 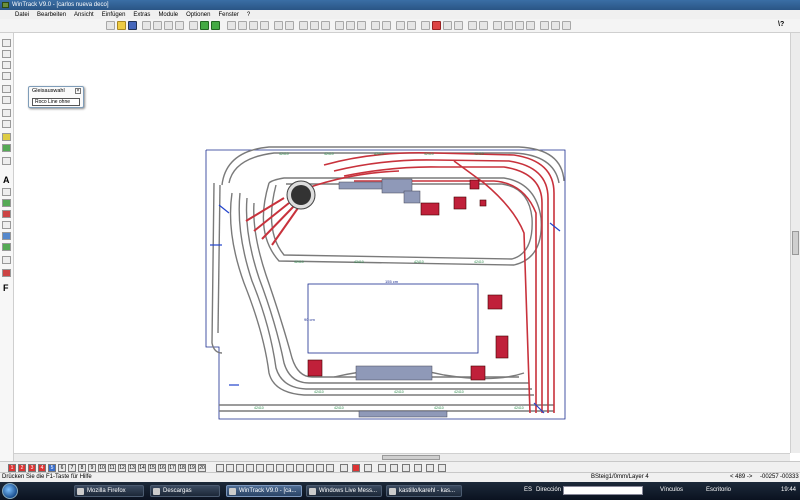 I want to click on save-icon, so click(x=132, y=25).